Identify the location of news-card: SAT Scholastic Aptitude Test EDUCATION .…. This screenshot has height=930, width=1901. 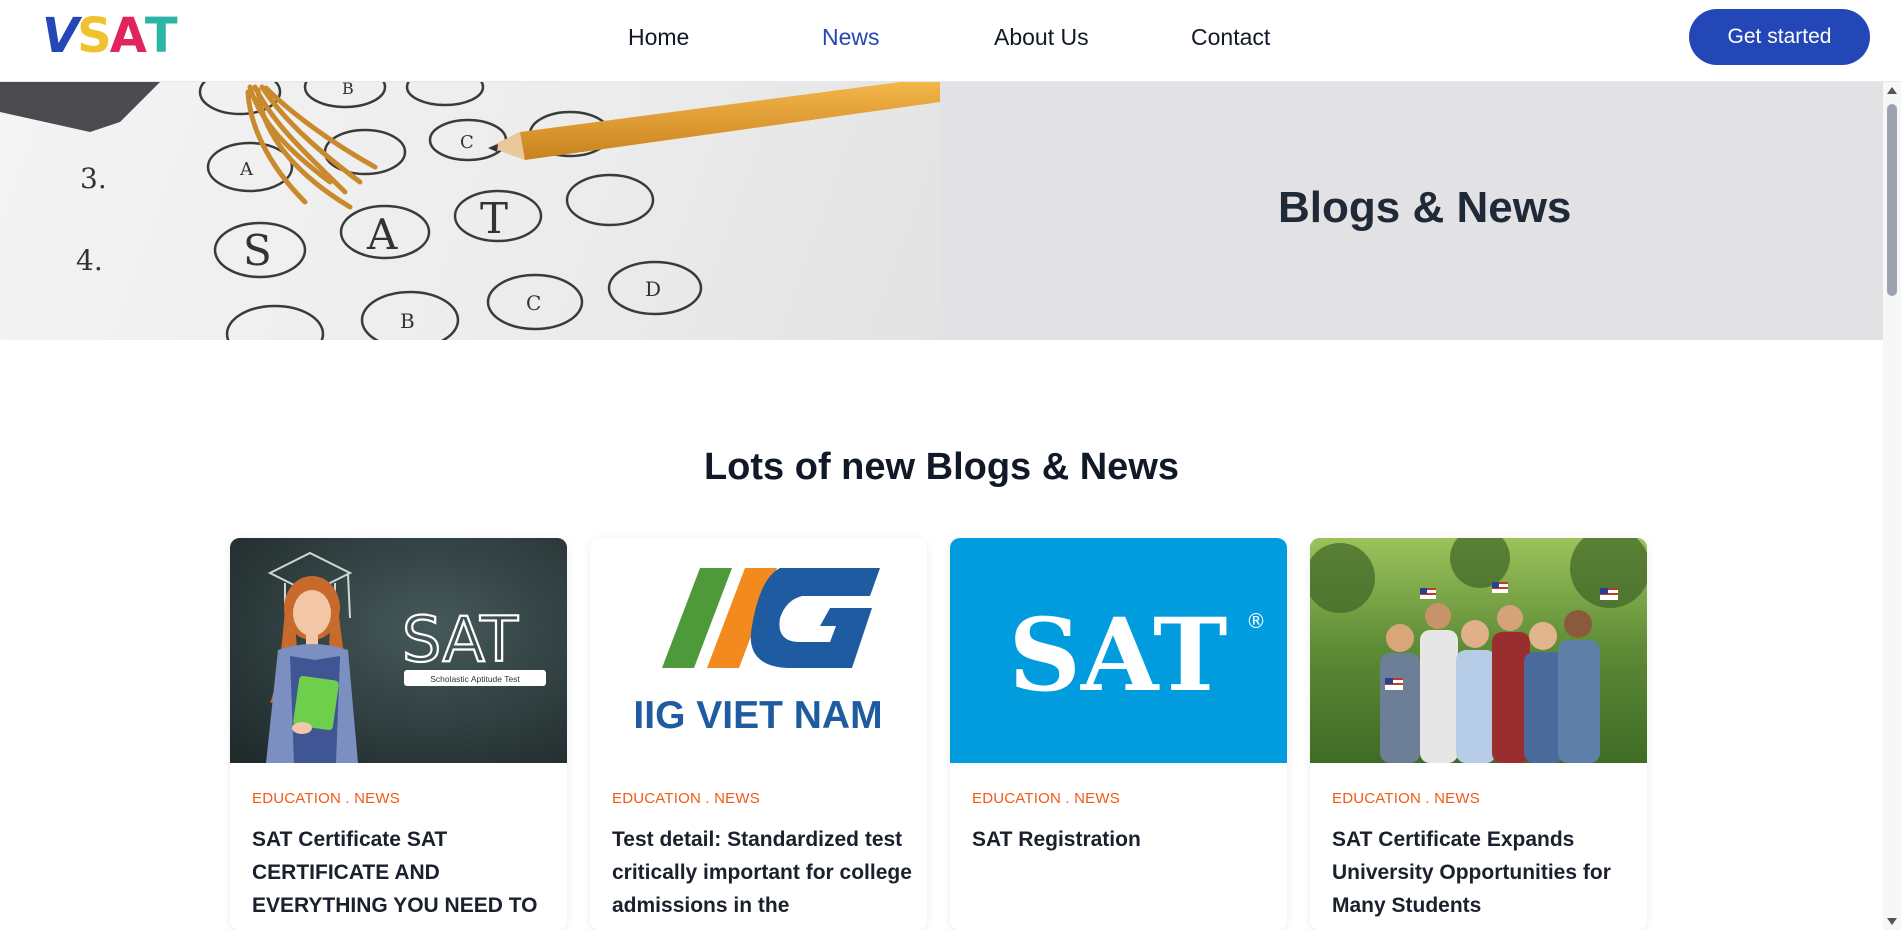
(398, 734).